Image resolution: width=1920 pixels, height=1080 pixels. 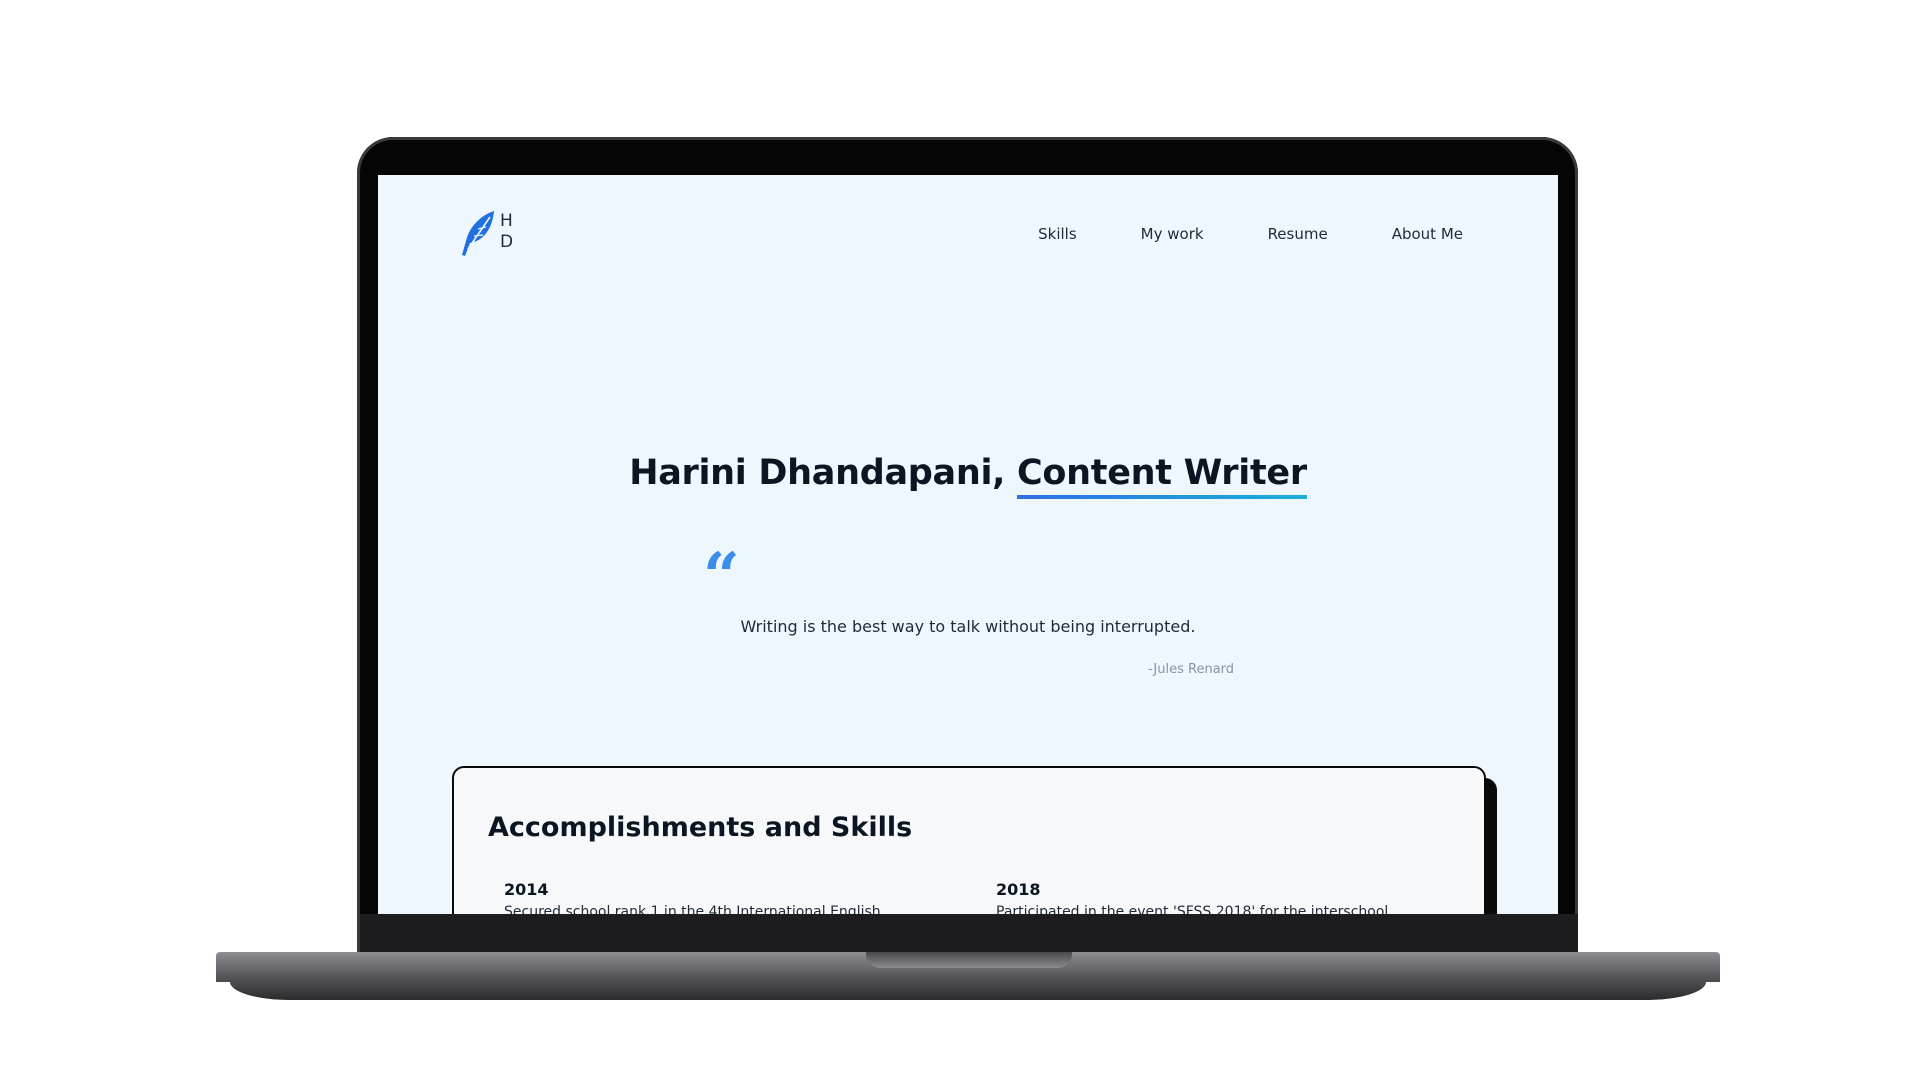 What do you see at coordinates (721, 576) in the screenshot?
I see `quote-icon: “` at bounding box center [721, 576].